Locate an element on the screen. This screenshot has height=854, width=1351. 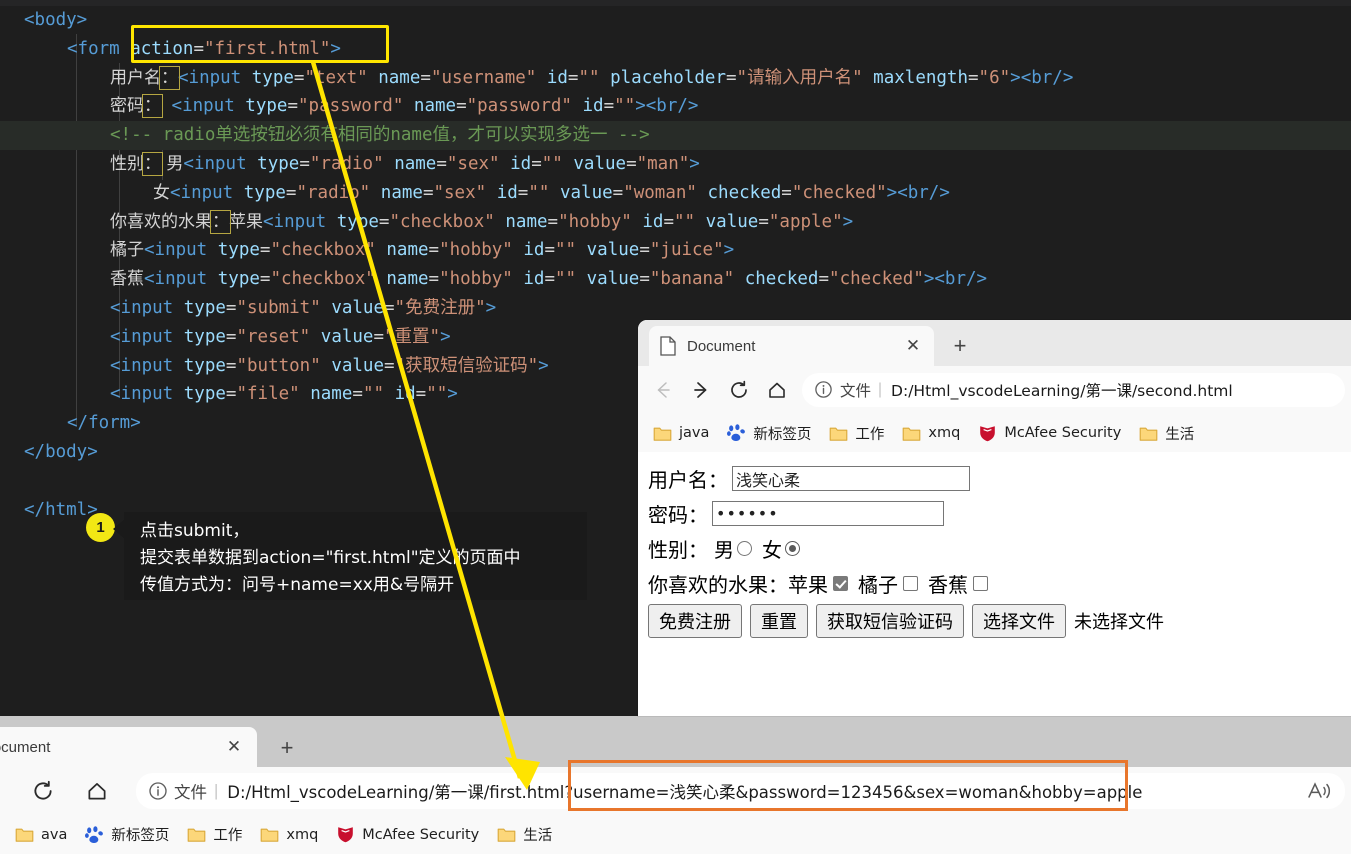
code-token-brk: ： is located at coordinates (169, 77).